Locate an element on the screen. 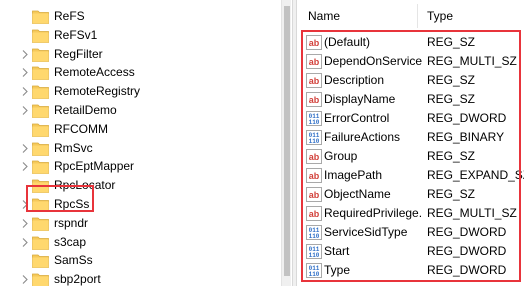 This screenshot has width=524, height=286. tree-item-rmsvc: RmSvc is located at coordinates (140, 148).